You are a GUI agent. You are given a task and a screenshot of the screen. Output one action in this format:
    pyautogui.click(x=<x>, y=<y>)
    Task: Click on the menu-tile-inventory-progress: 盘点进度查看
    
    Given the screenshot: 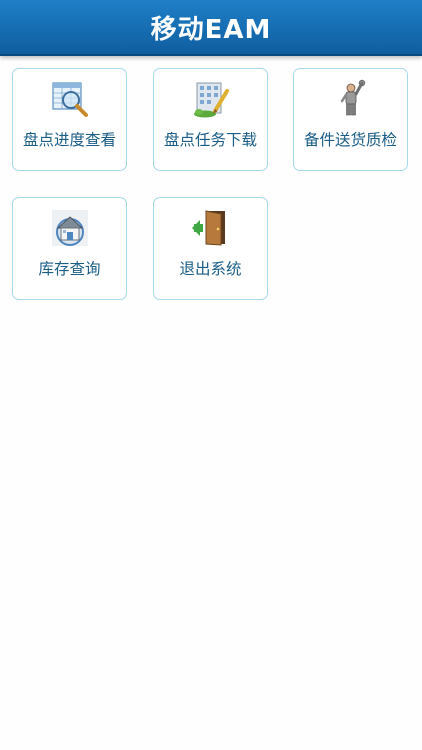 What is the action you would take?
    pyautogui.click(x=69, y=119)
    